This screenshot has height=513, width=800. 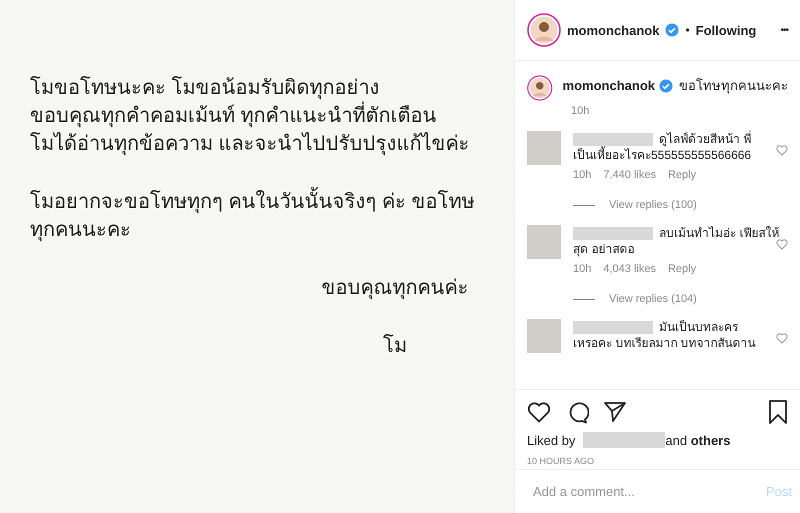 I want to click on others-link: and others, so click(x=697, y=440).